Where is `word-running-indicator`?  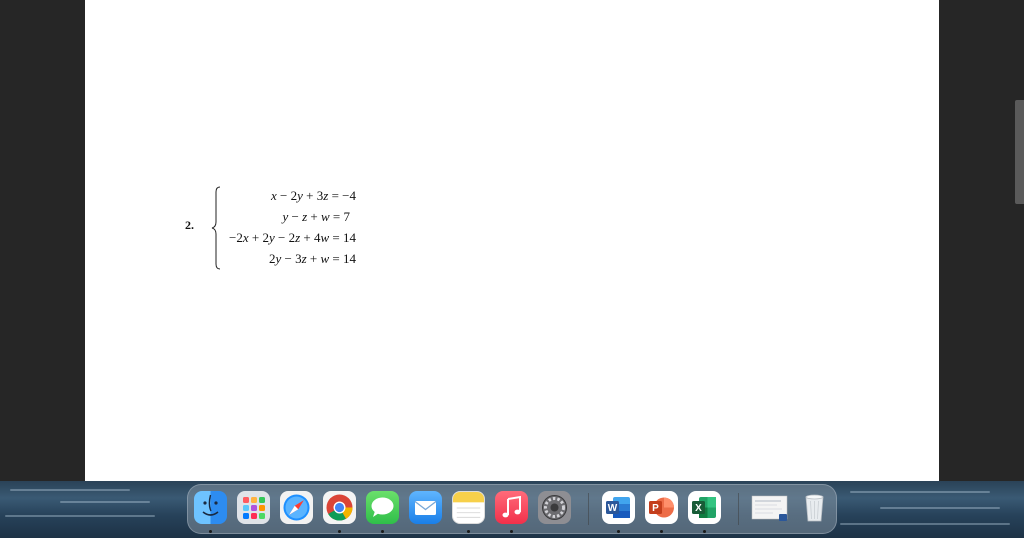
word-running-indicator is located at coordinates (618, 531).